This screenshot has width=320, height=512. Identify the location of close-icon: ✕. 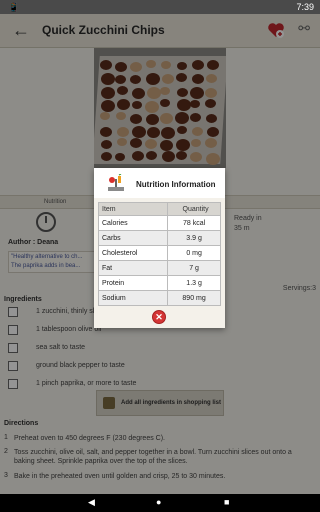
(159, 317).